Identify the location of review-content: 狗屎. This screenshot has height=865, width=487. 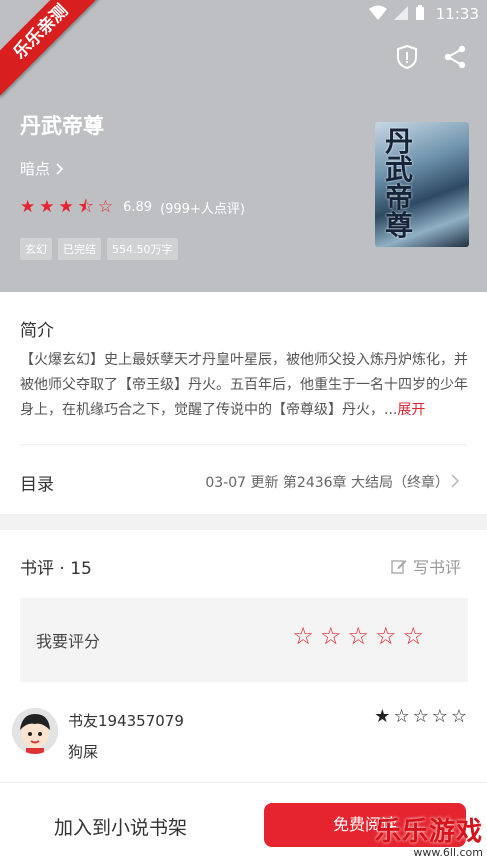
(83, 752).